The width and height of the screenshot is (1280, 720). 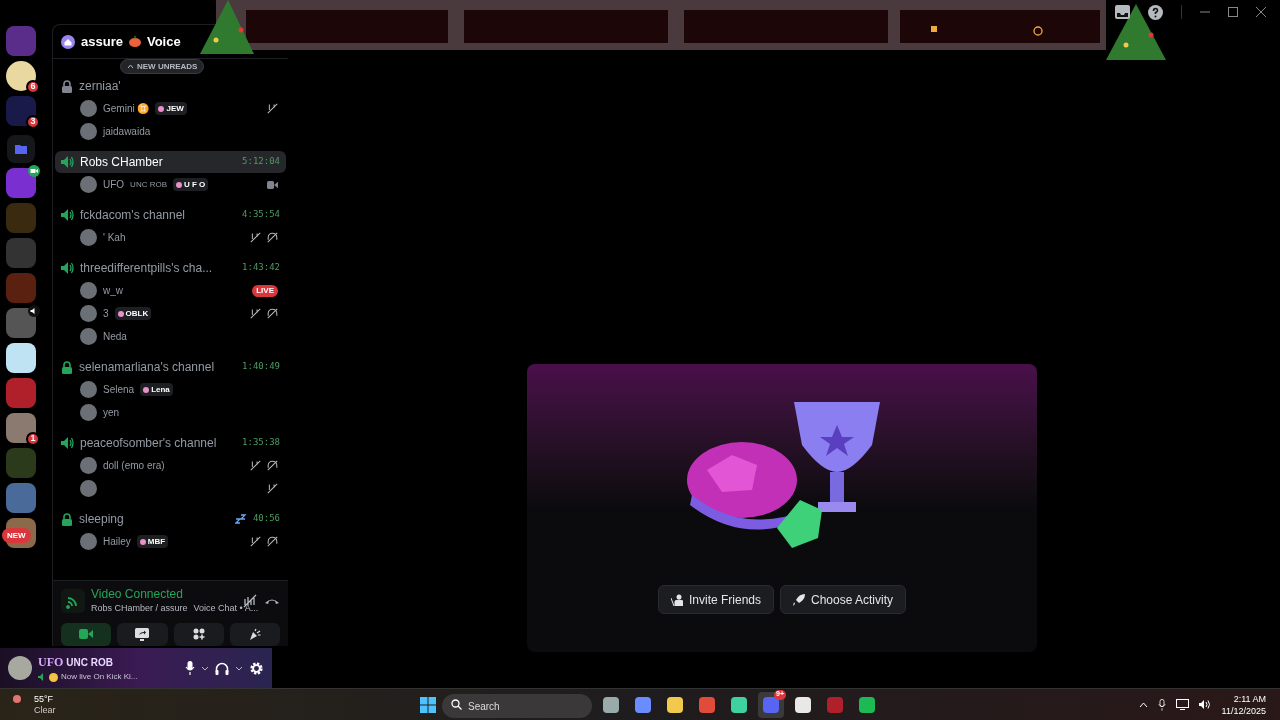 I want to click on start-icon, so click(x=428, y=704).